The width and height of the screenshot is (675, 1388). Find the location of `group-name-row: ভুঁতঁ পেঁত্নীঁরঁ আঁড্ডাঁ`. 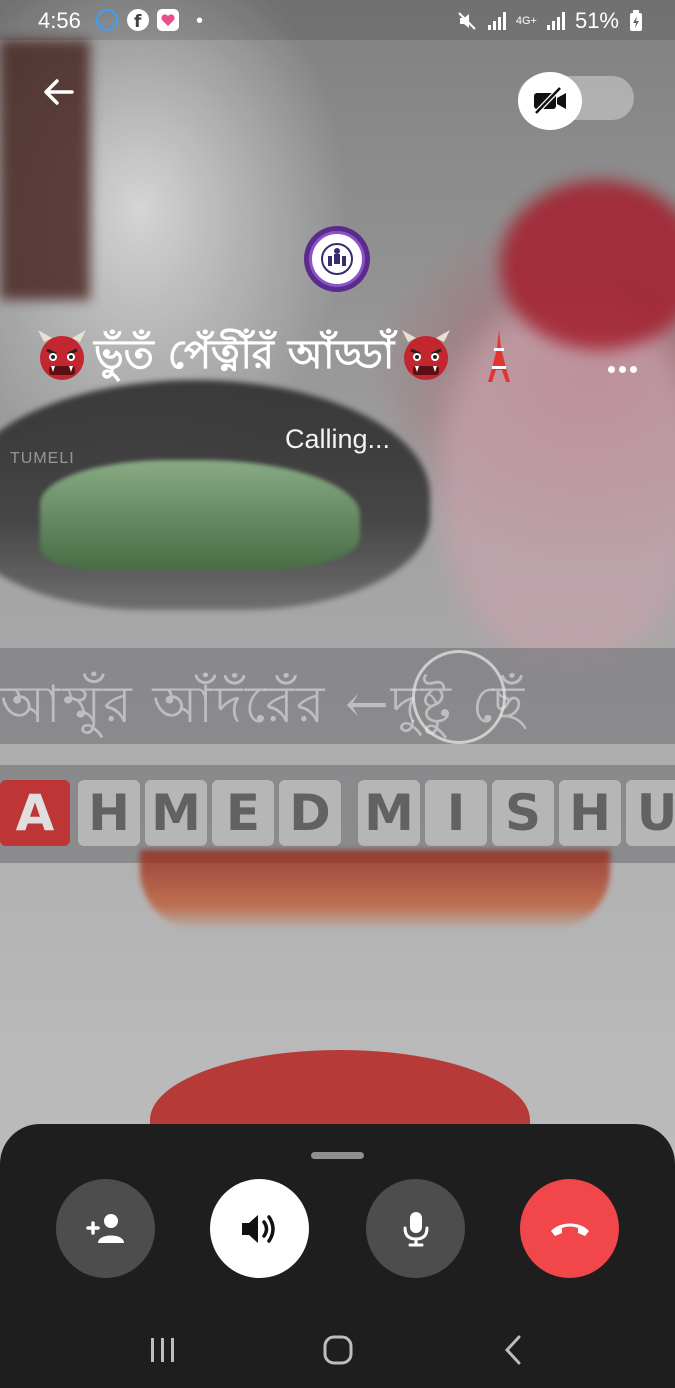

group-name-row: ভুঁতঁ পেঁত্নীঁরঁ আঁড্ডাঁ is located at coordinates (334, 356).